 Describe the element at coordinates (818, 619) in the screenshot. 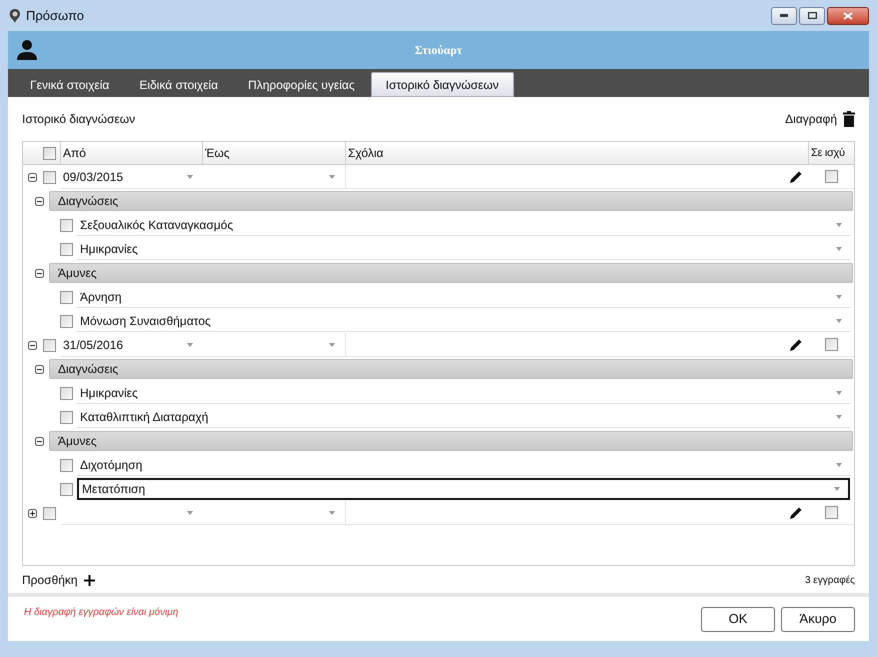

I see `cancel-button: Άκυρο` at that location.